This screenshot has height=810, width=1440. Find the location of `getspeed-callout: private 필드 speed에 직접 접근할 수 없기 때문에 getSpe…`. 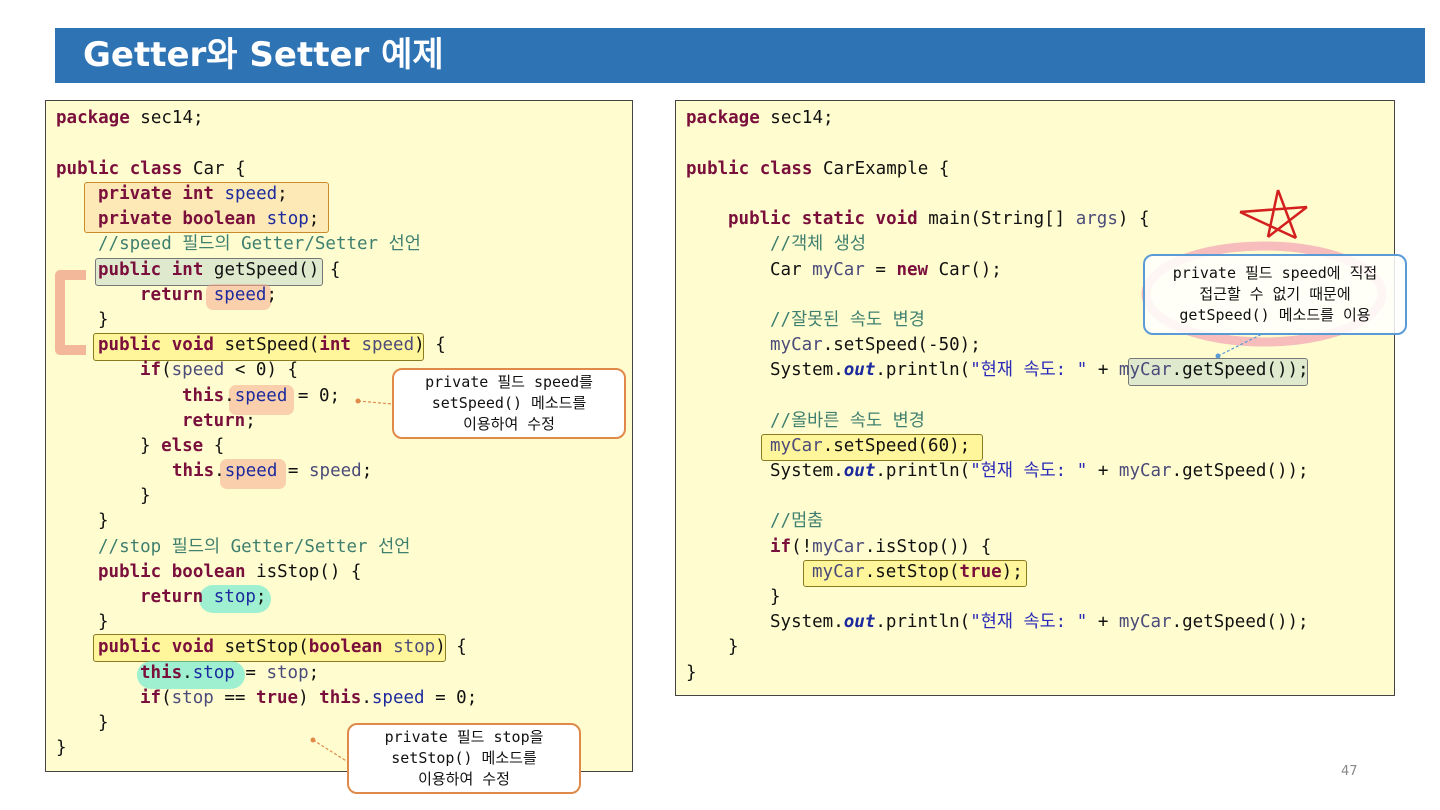

getspeed-callout: private 필드 speed에 직접 접근할 수 없기 때문에 getSpe… is located at coordinates (1275, 294).